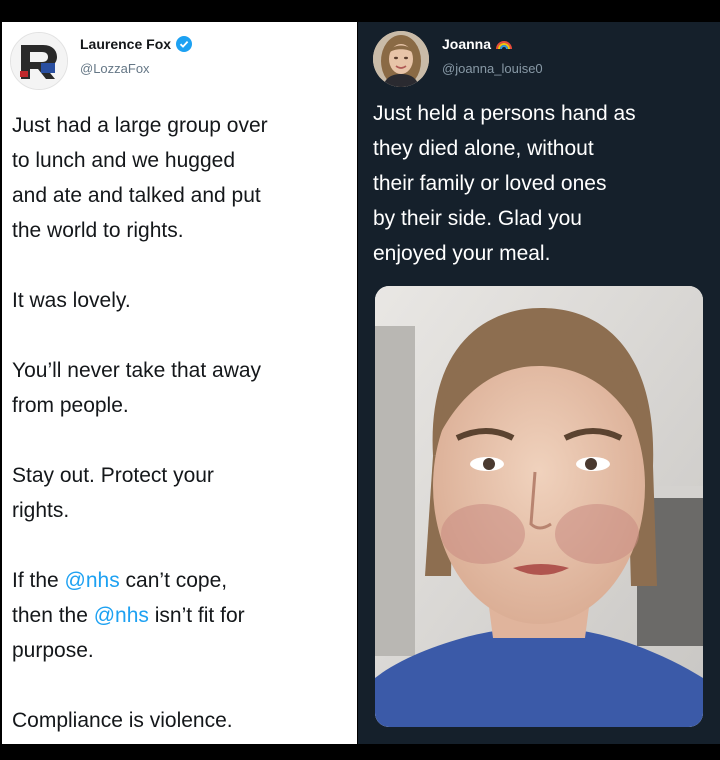 Image resolution: width=720 pixels, height=760 pixels. Describe the element at coordinates (477, 218) in the screenshot. I see `right-text-line: by their side. Glad you` at that location.